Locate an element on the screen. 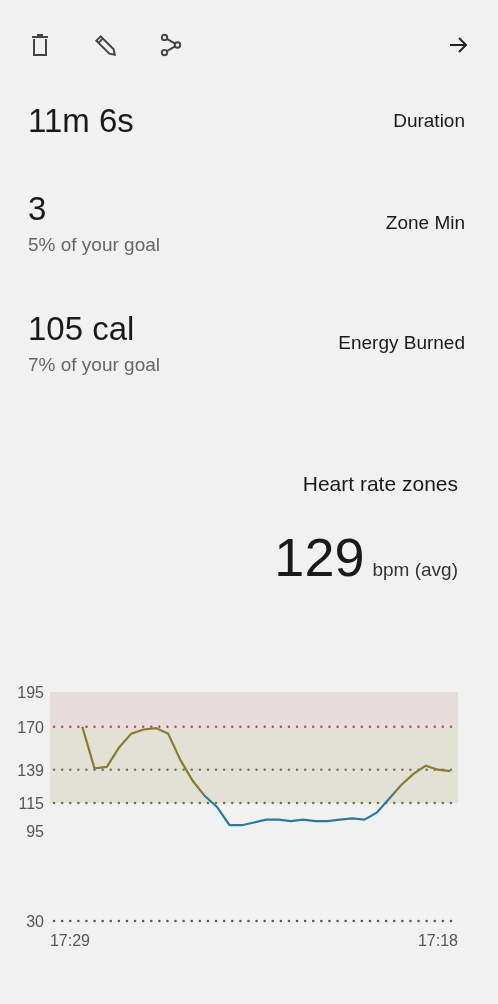  stat-label: Energy Burned is located at coordinates (401, 343).